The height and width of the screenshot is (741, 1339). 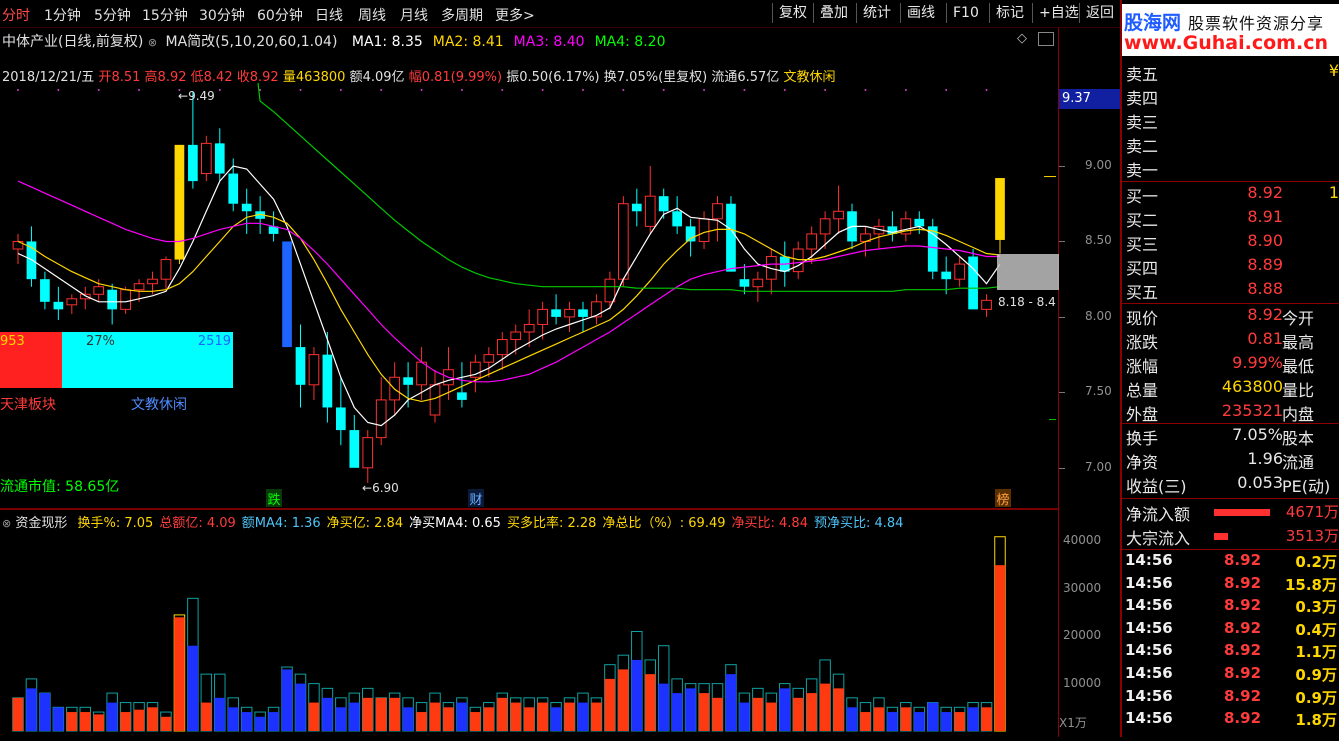 What do you see at coordinates (28, 404) in the screenshot?
I see `sector-label-left: 天津板块` at bounding box center [28, 404].